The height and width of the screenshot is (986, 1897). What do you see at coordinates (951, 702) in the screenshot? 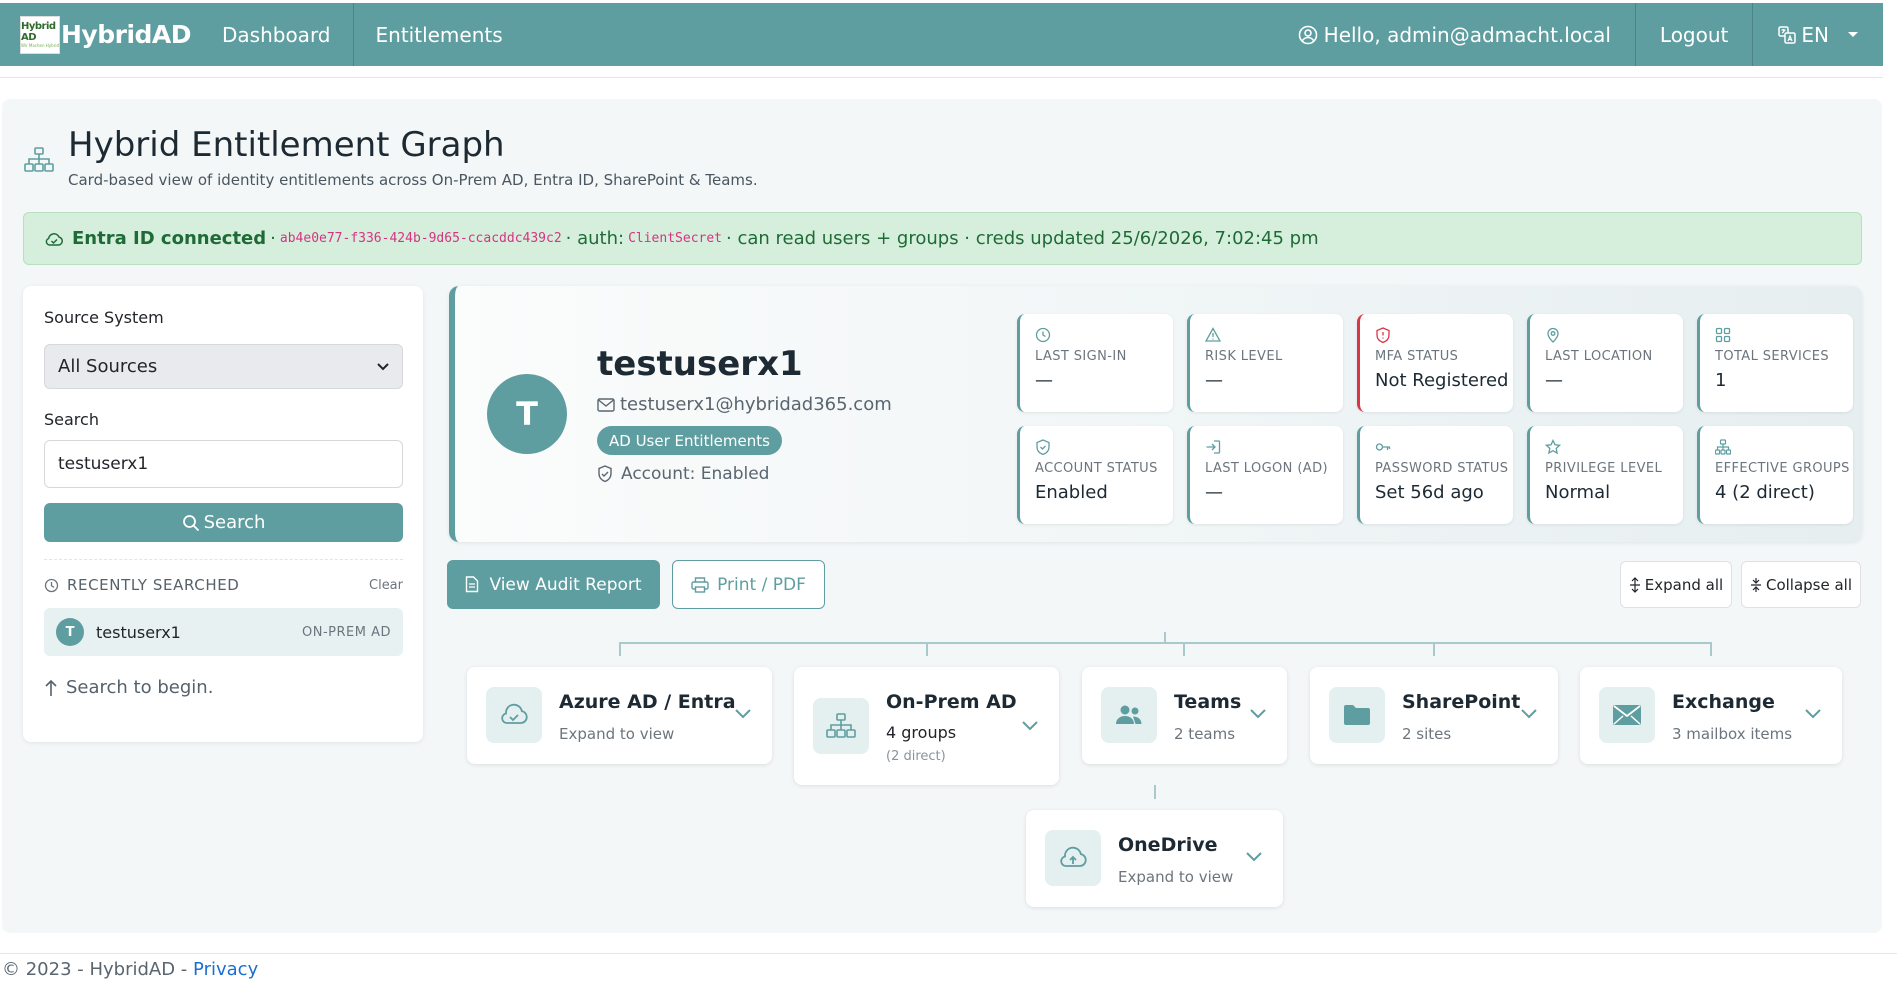
I see `card-title: On-Prem AD` at bounding box center [951, 702].